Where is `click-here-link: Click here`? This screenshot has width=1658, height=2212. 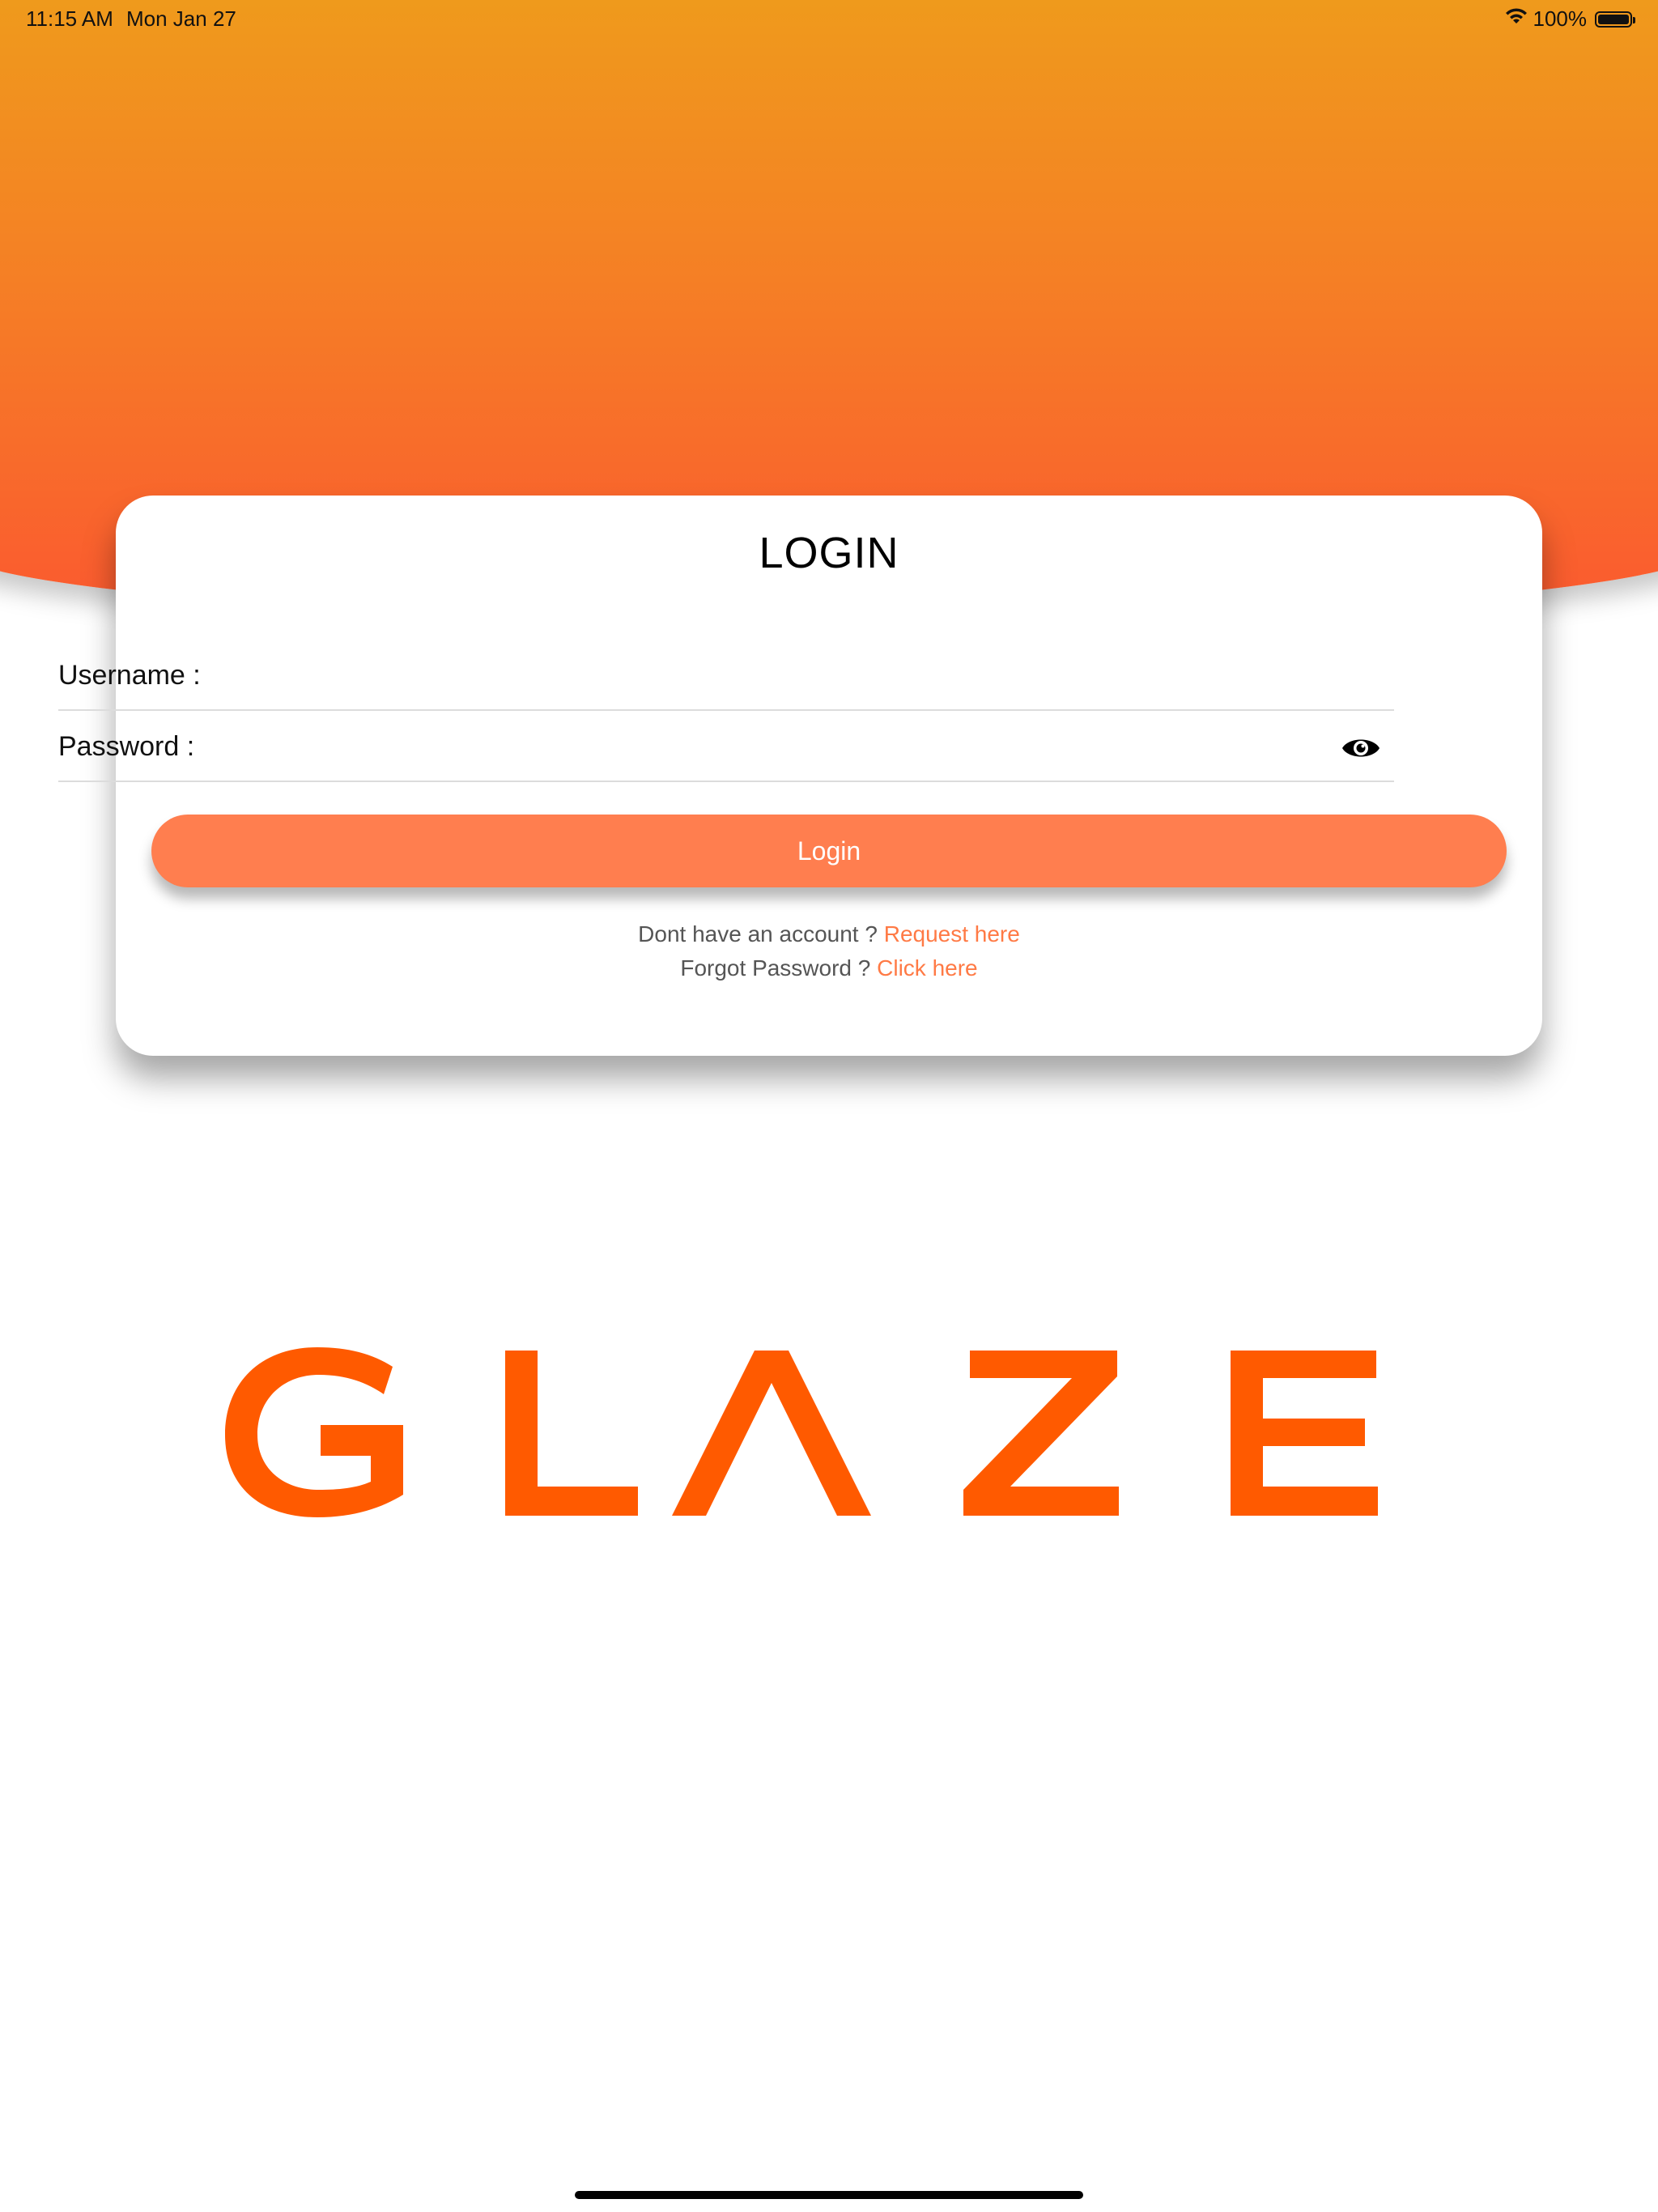
click-here-link: Click here is located at coordinates (927, 968).